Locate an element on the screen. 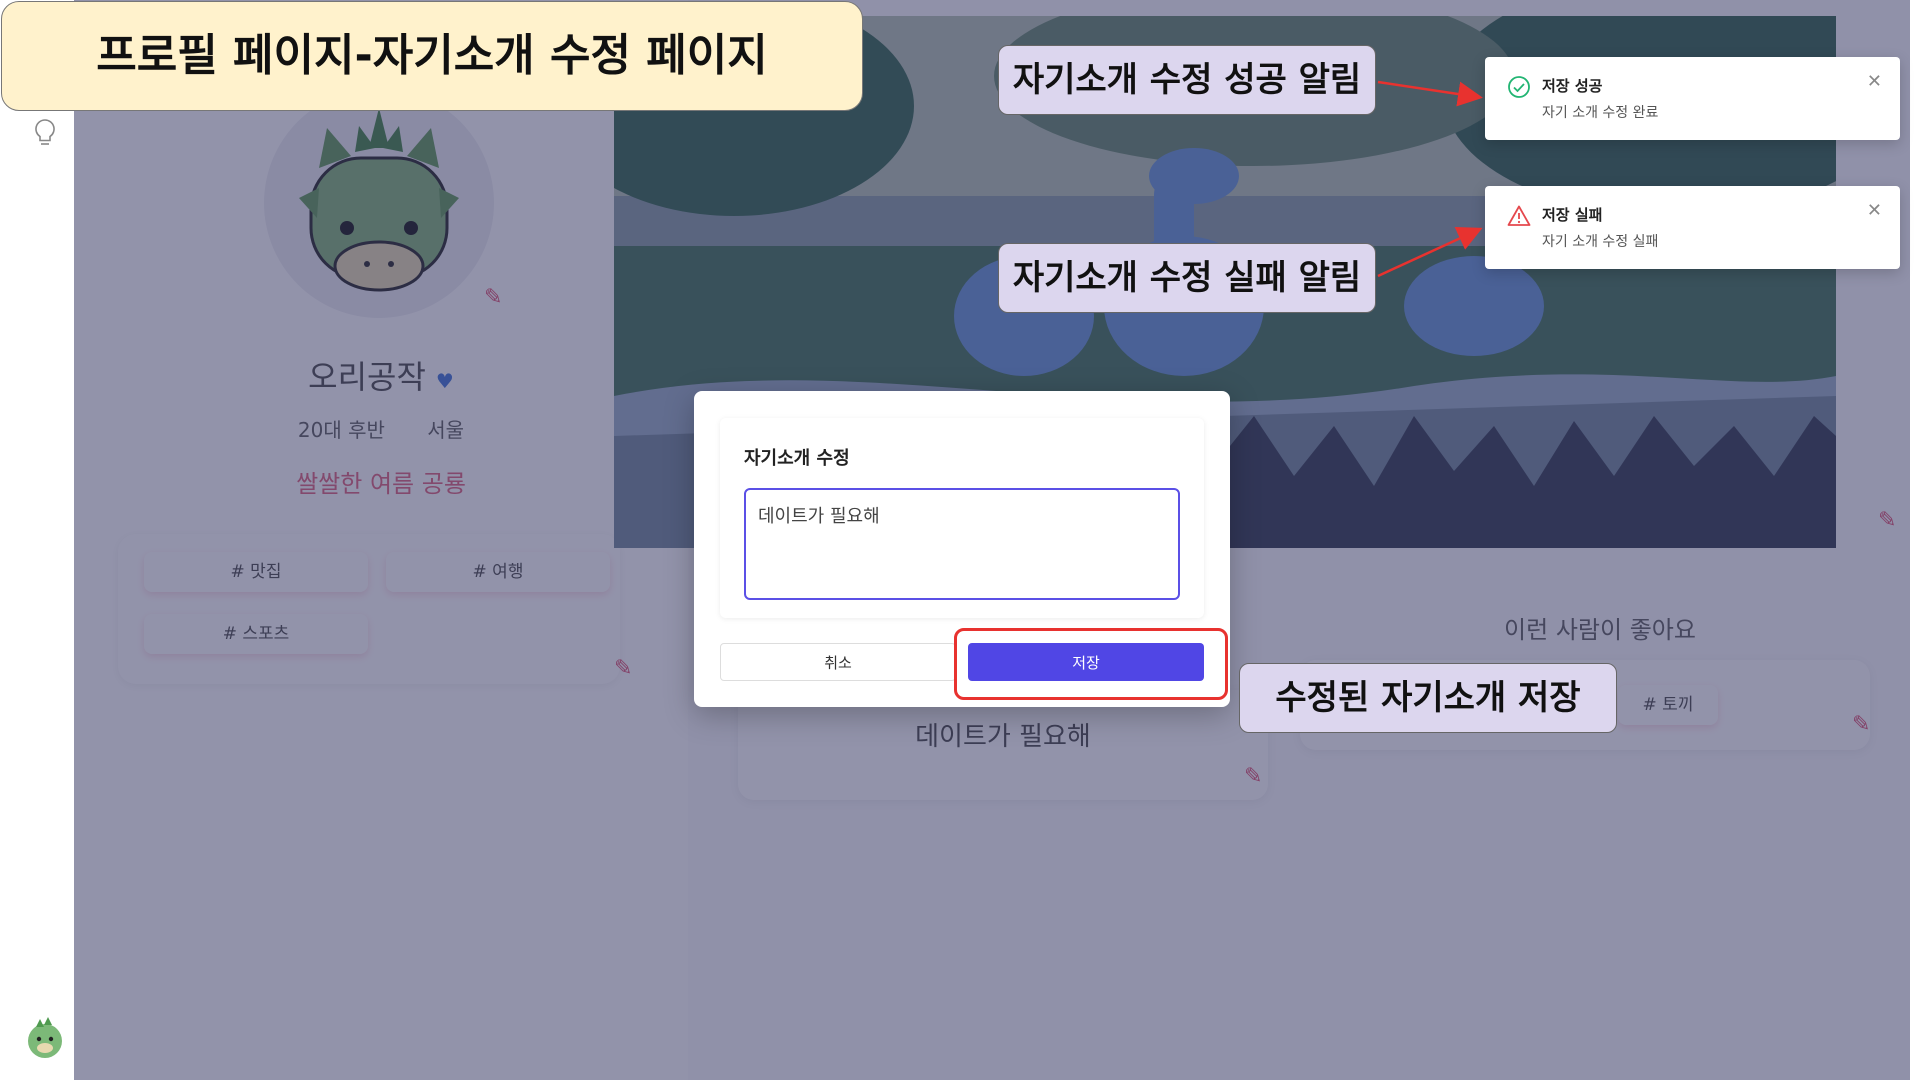  arrow-to-failure-toast is located at coordinates (1430, 252).